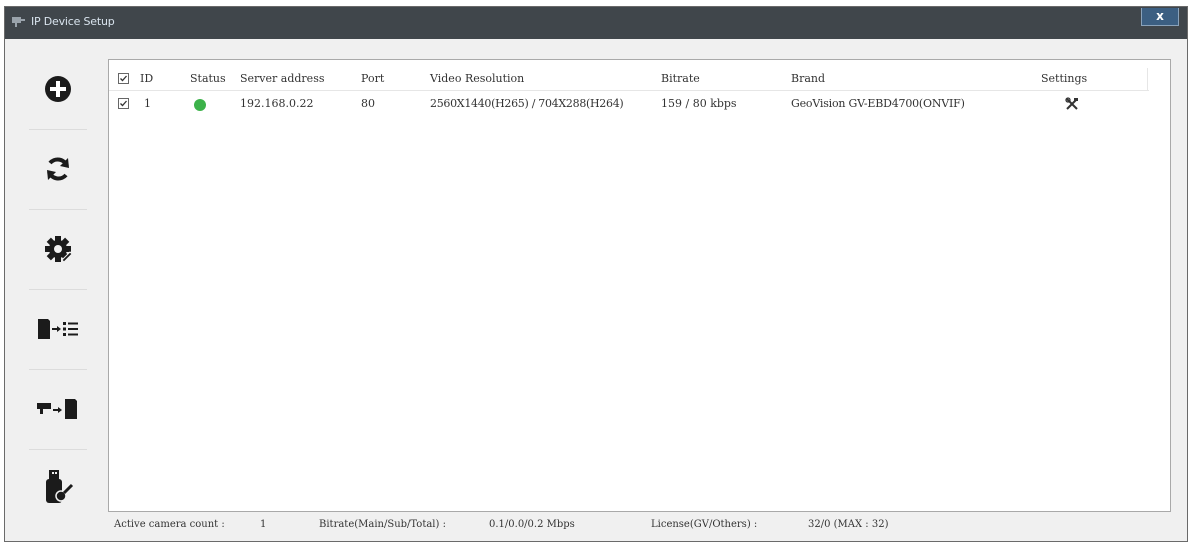 The image size is (1198, 546). I want to click on refresh-button, so click(58, 169).